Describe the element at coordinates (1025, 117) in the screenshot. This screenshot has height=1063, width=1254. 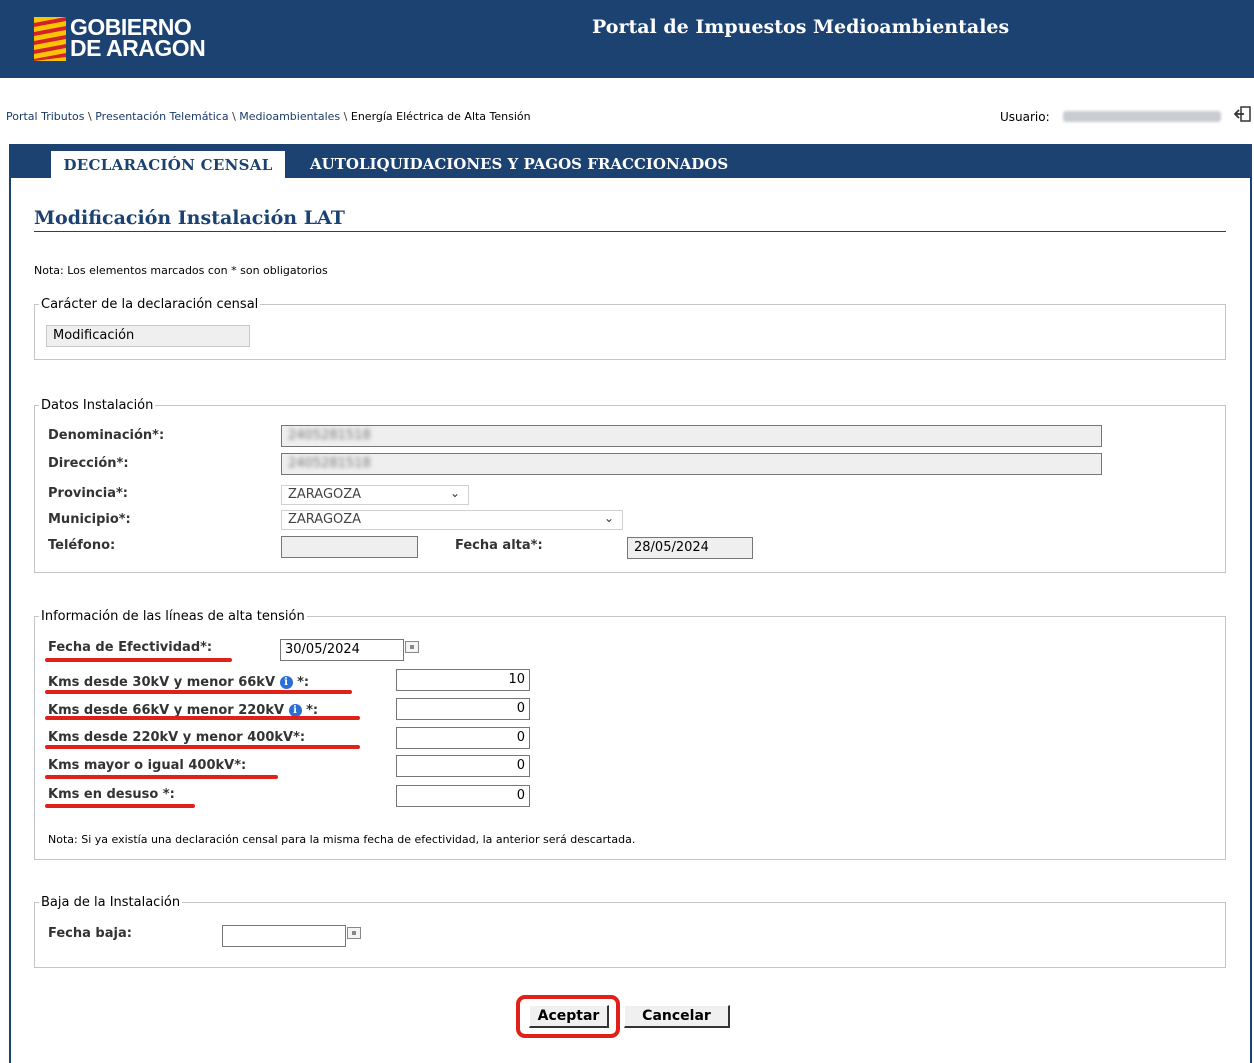
I see `user-label: Usuario:` at that location.